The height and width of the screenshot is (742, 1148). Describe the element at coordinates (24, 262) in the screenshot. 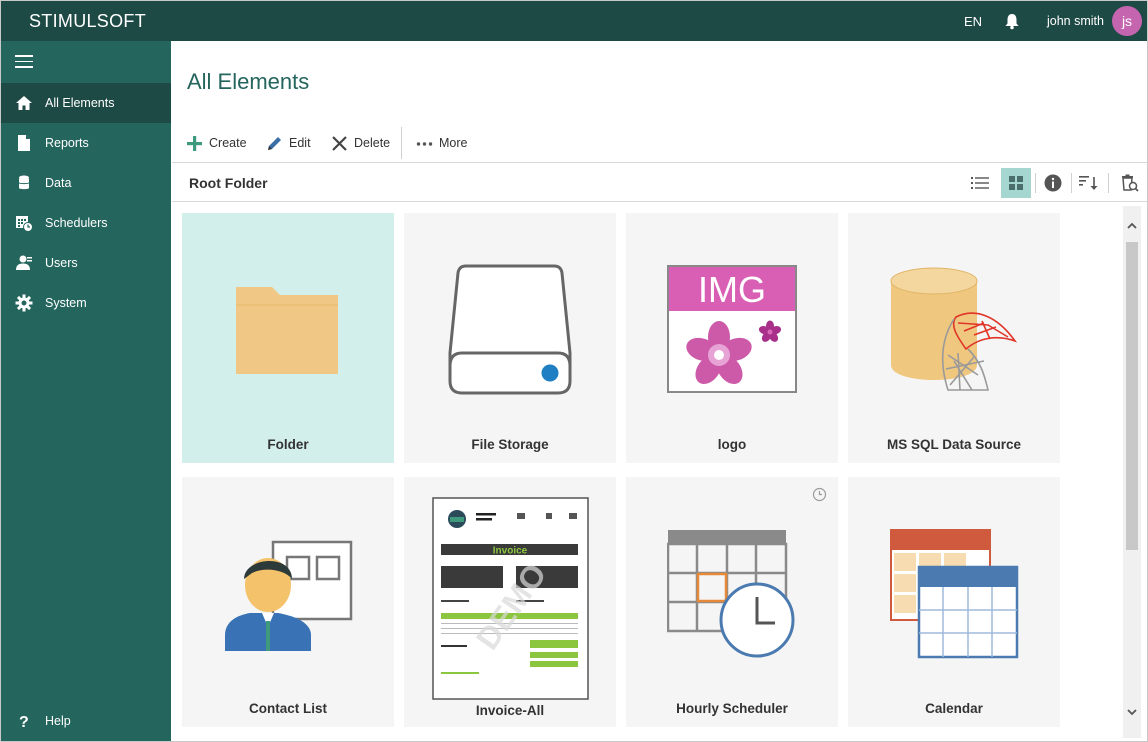

I see `users-icon` at that location.